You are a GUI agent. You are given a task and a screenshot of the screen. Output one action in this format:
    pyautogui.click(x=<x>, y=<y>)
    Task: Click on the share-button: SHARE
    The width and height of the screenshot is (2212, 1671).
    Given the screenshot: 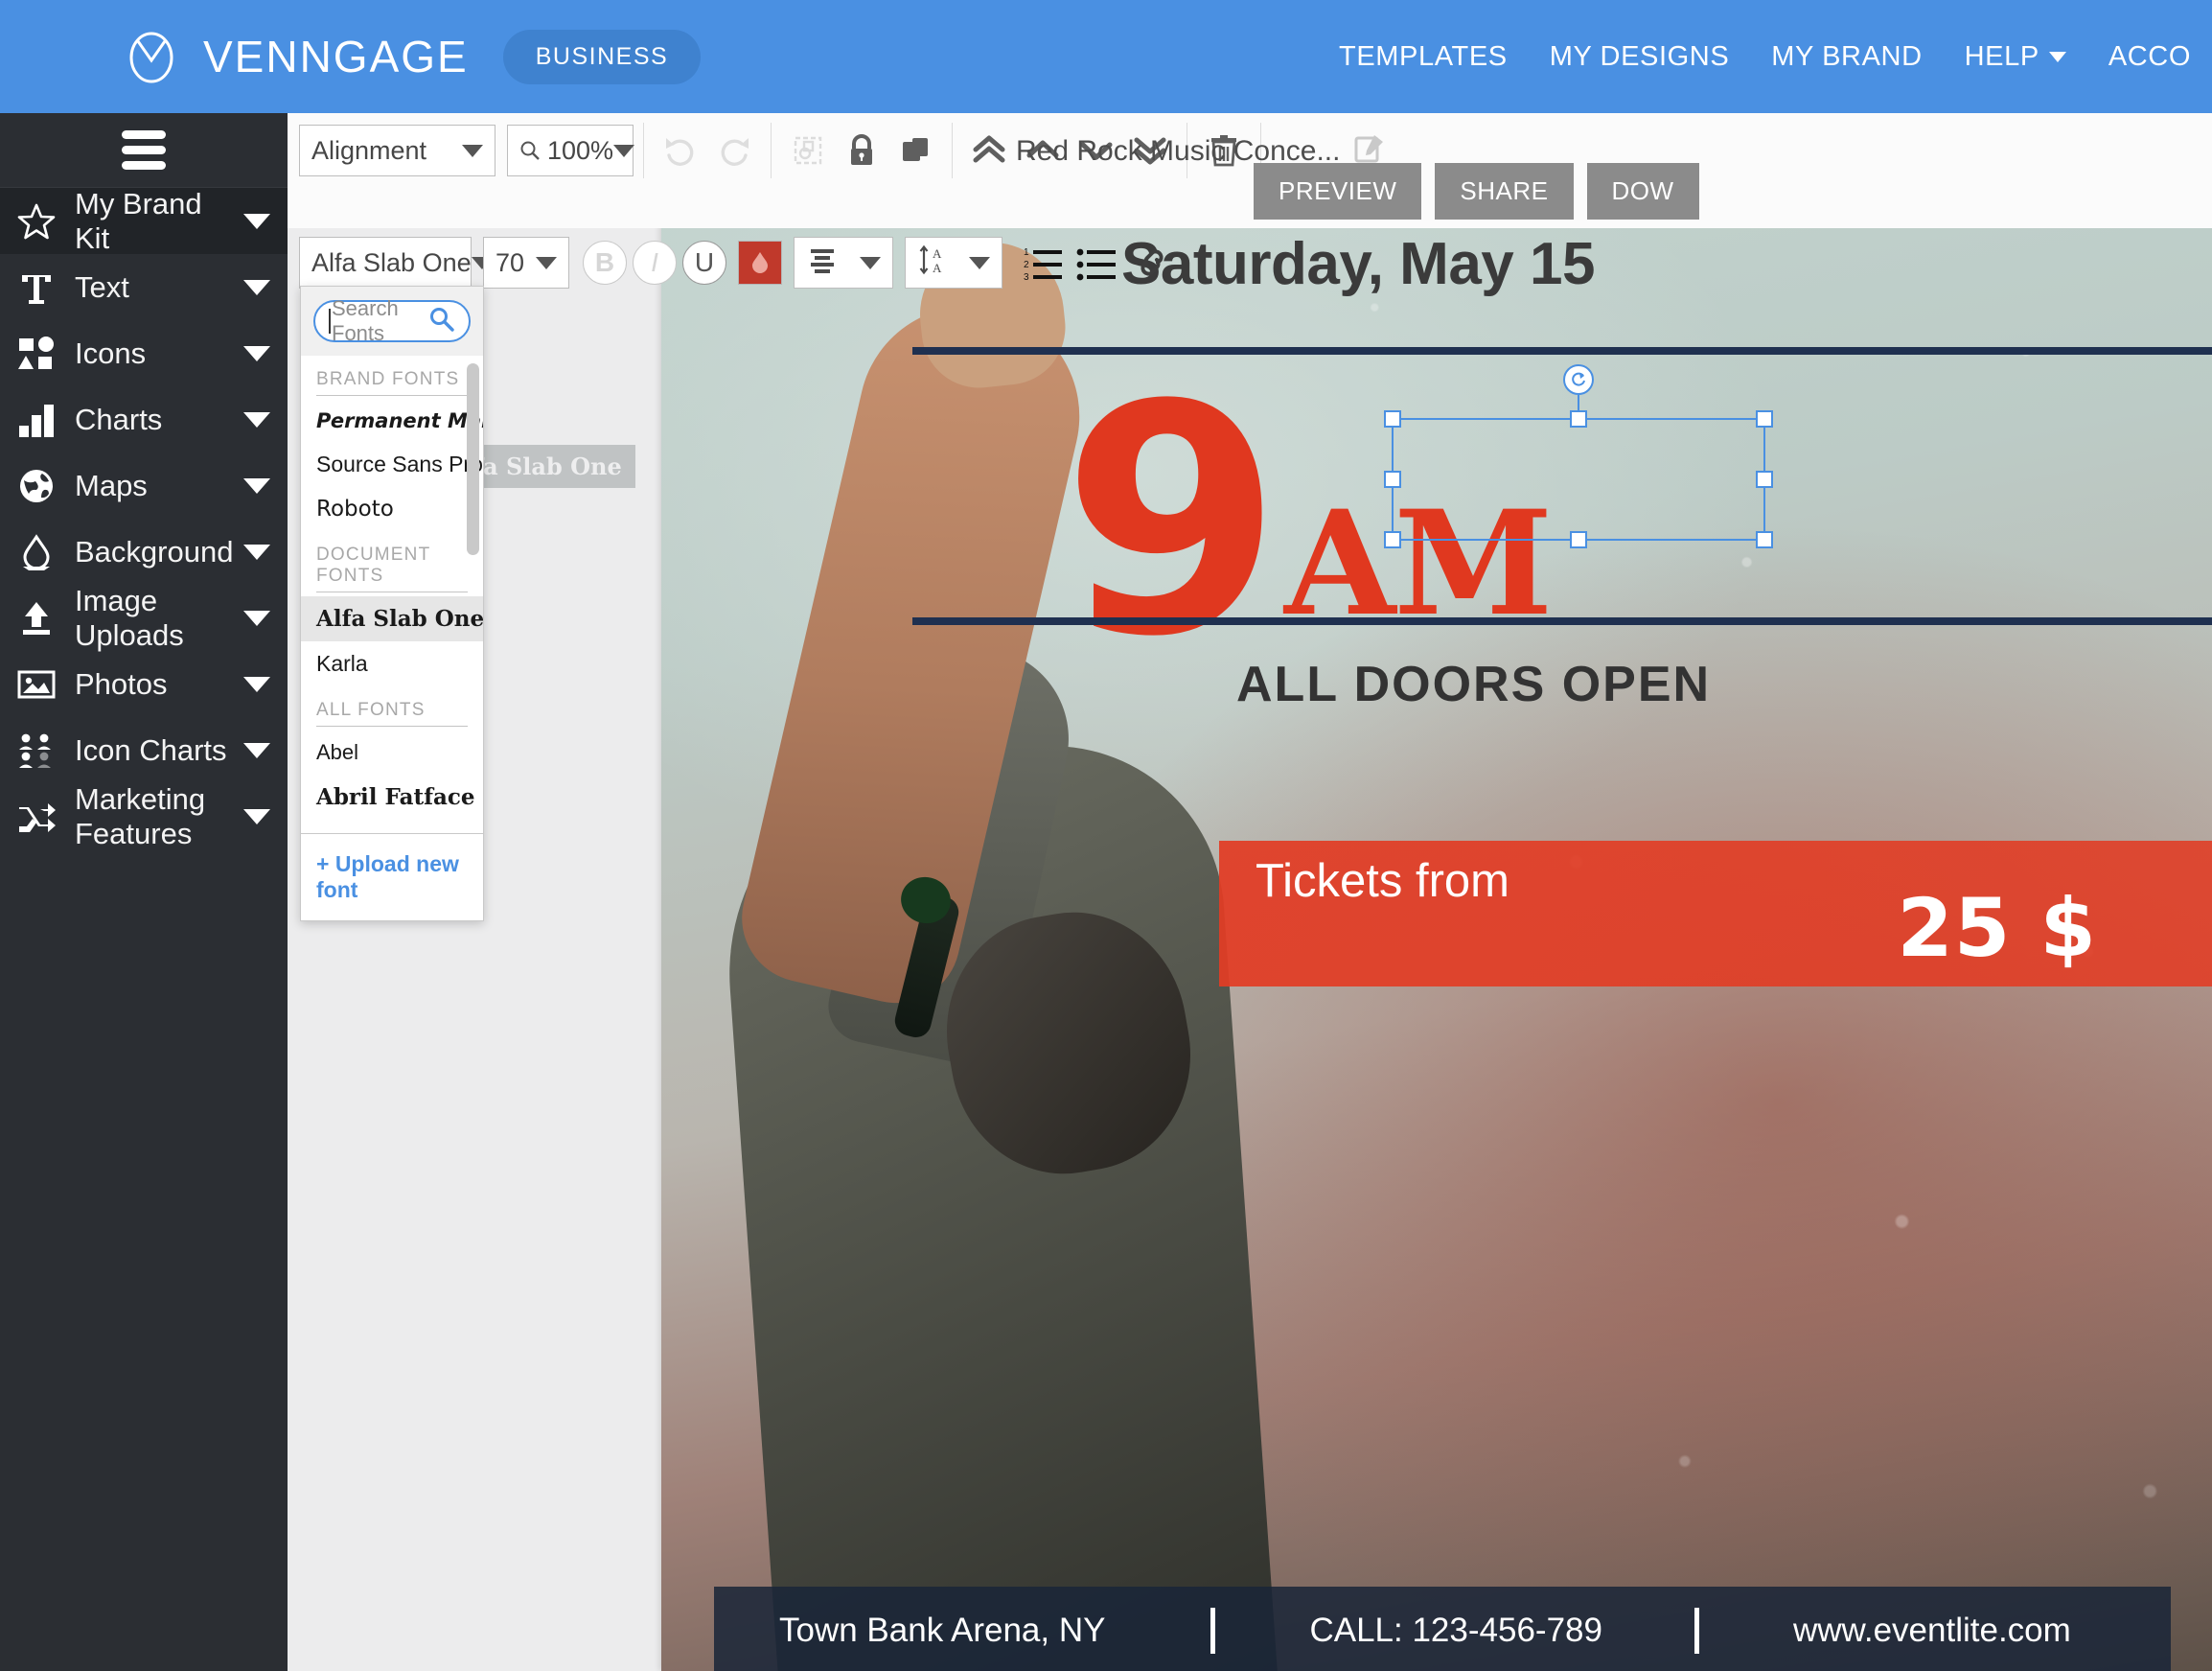 What is the action you would take?
    pyautogui.click(x=1505, y=191)
    